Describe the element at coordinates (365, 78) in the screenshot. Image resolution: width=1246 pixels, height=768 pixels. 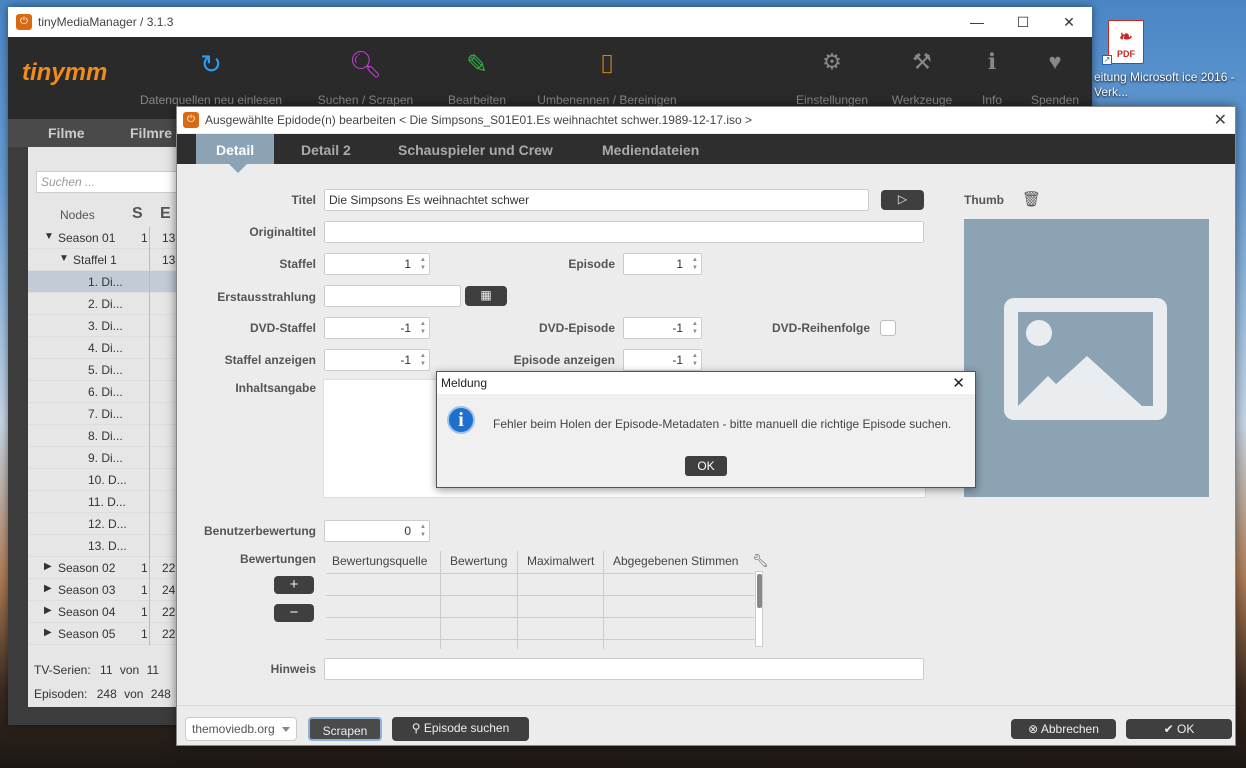
I see `toolbar-search-button: 🔍︎ Suchen / Scrapen` at that location.